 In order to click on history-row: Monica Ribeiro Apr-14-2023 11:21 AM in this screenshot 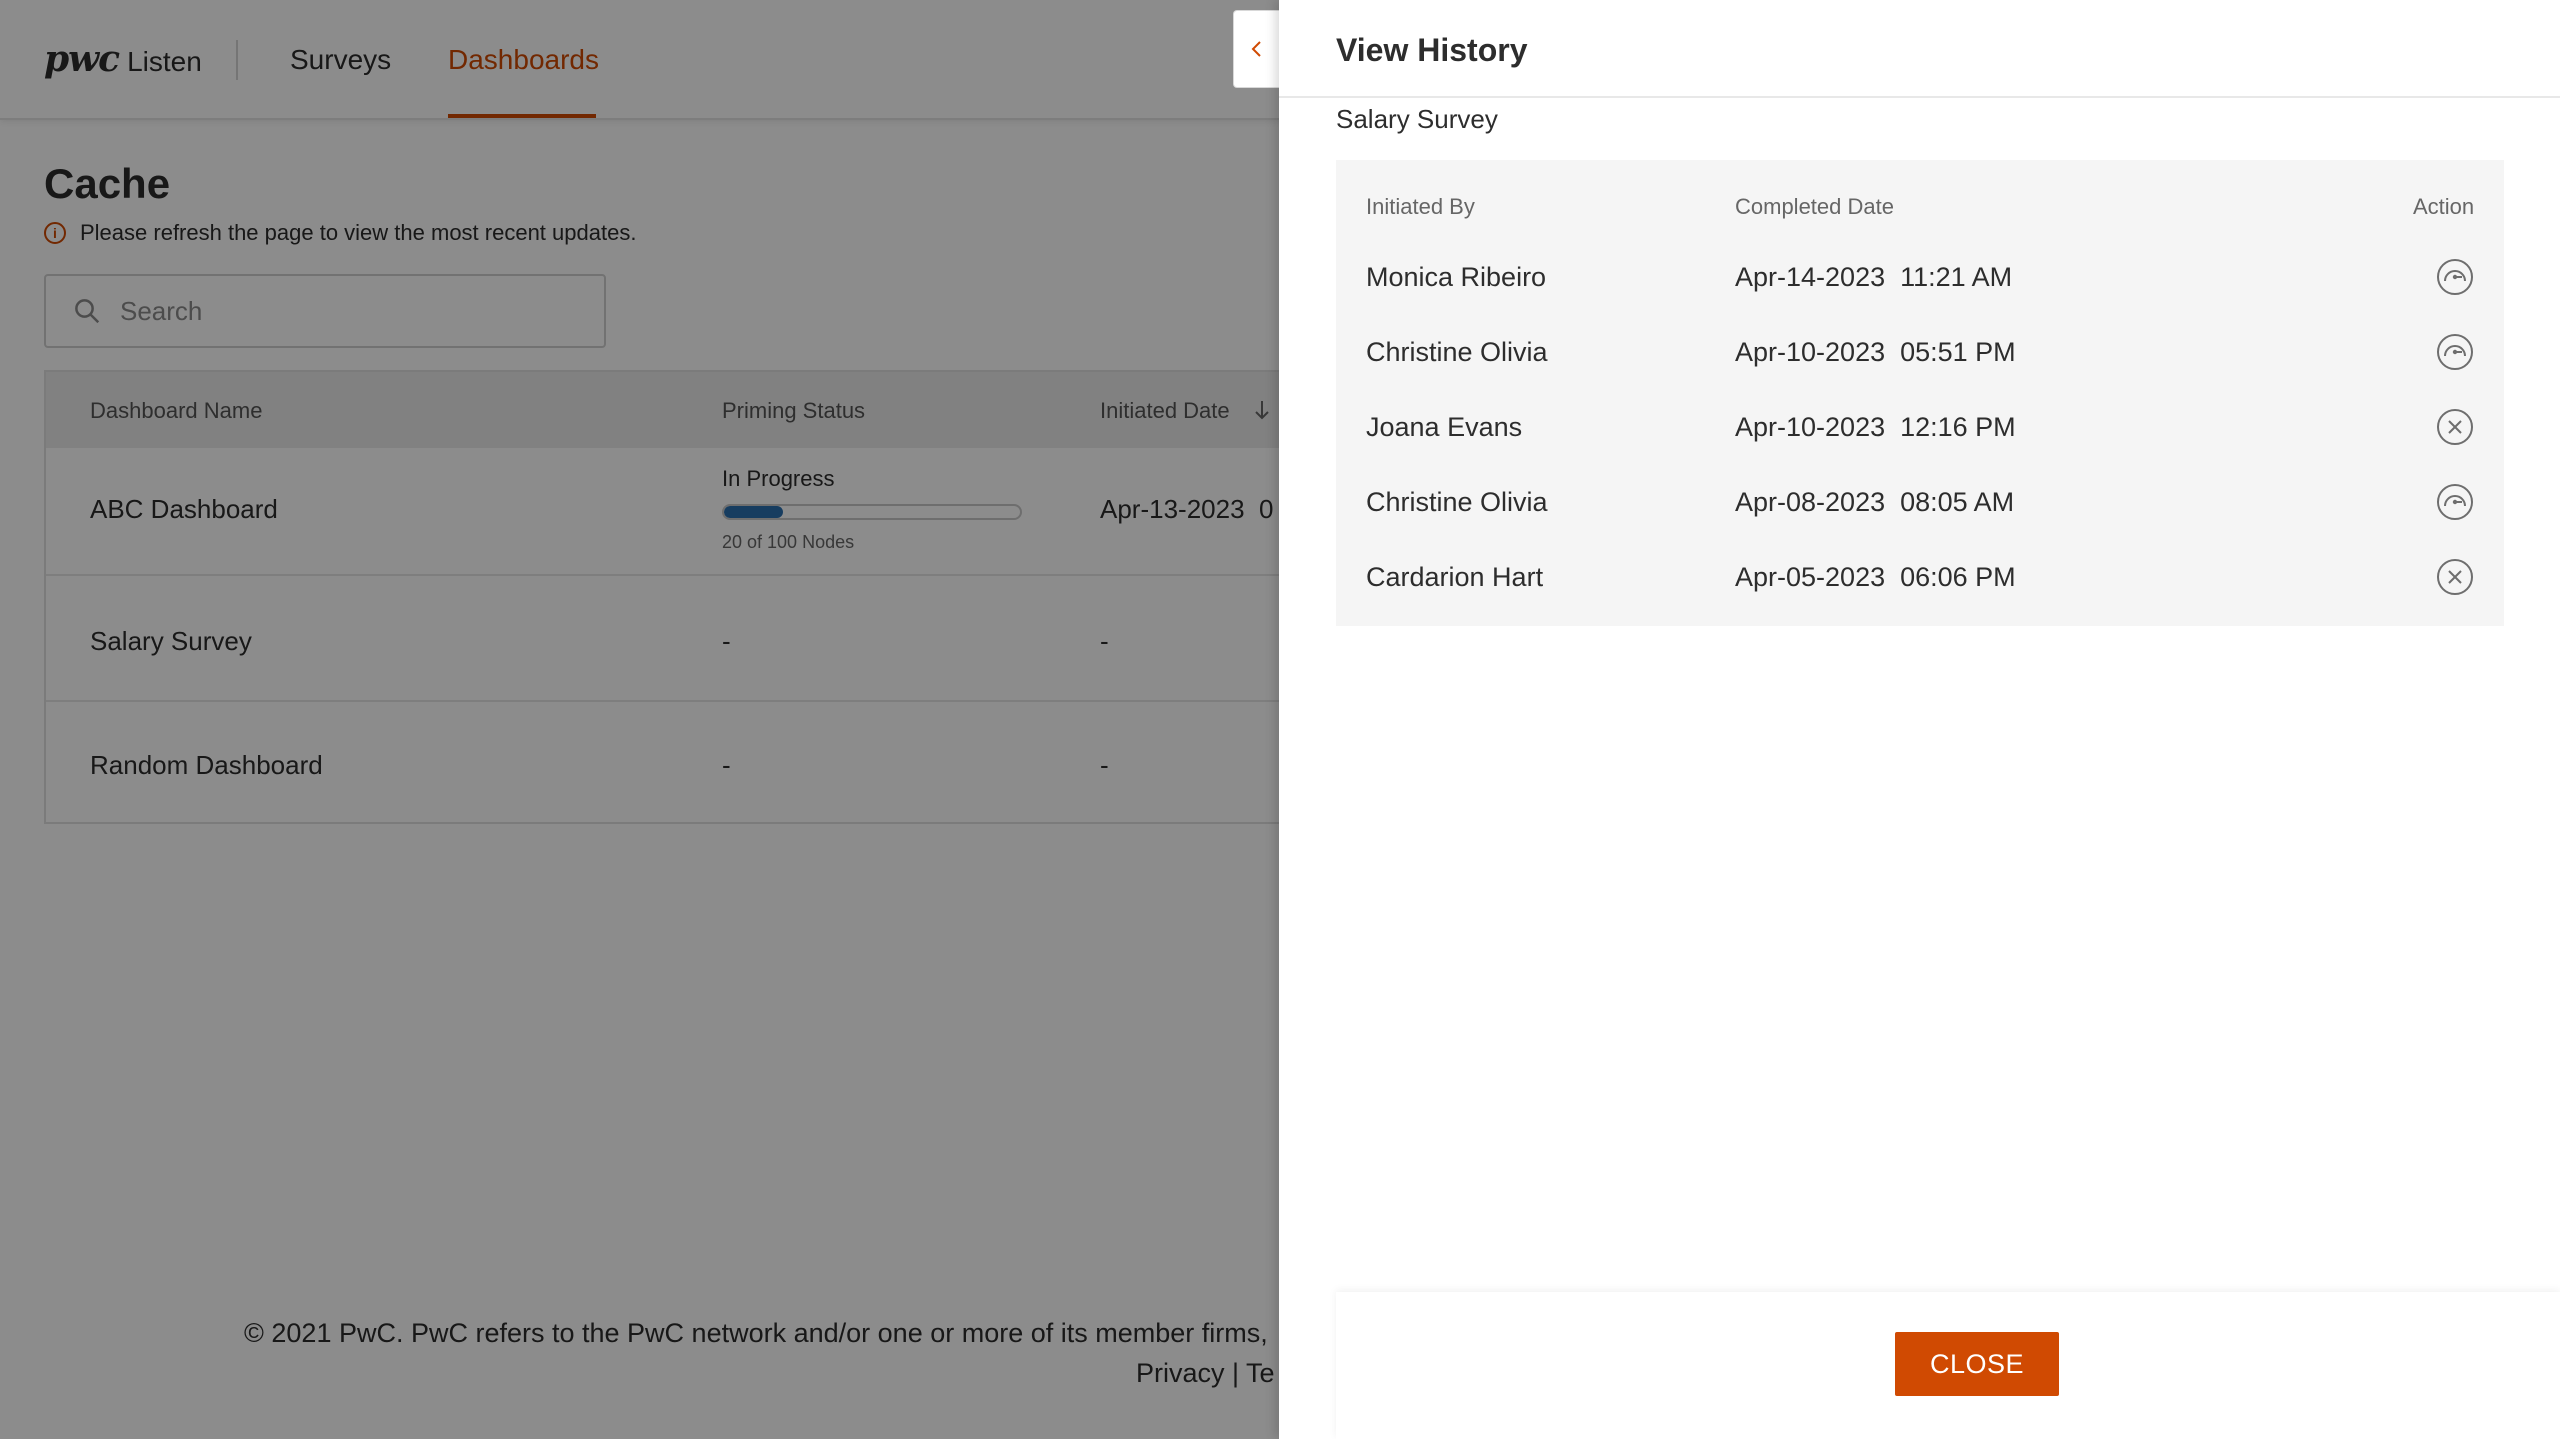, I will do `click(1920, 277)`.